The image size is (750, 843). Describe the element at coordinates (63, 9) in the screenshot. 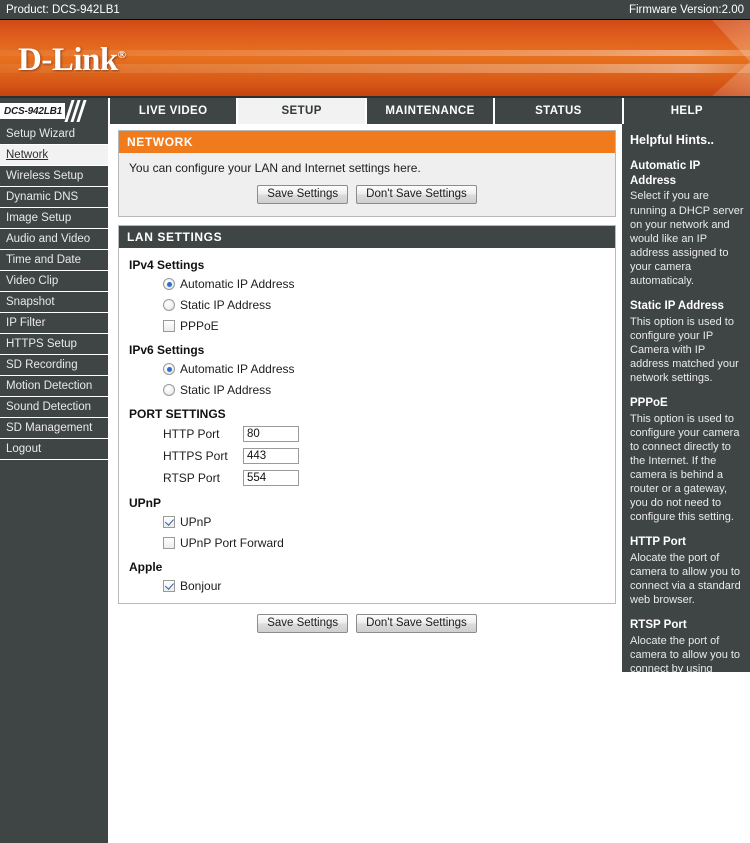

I see `product-model-label: Product: DCS-942LB1` at that location.